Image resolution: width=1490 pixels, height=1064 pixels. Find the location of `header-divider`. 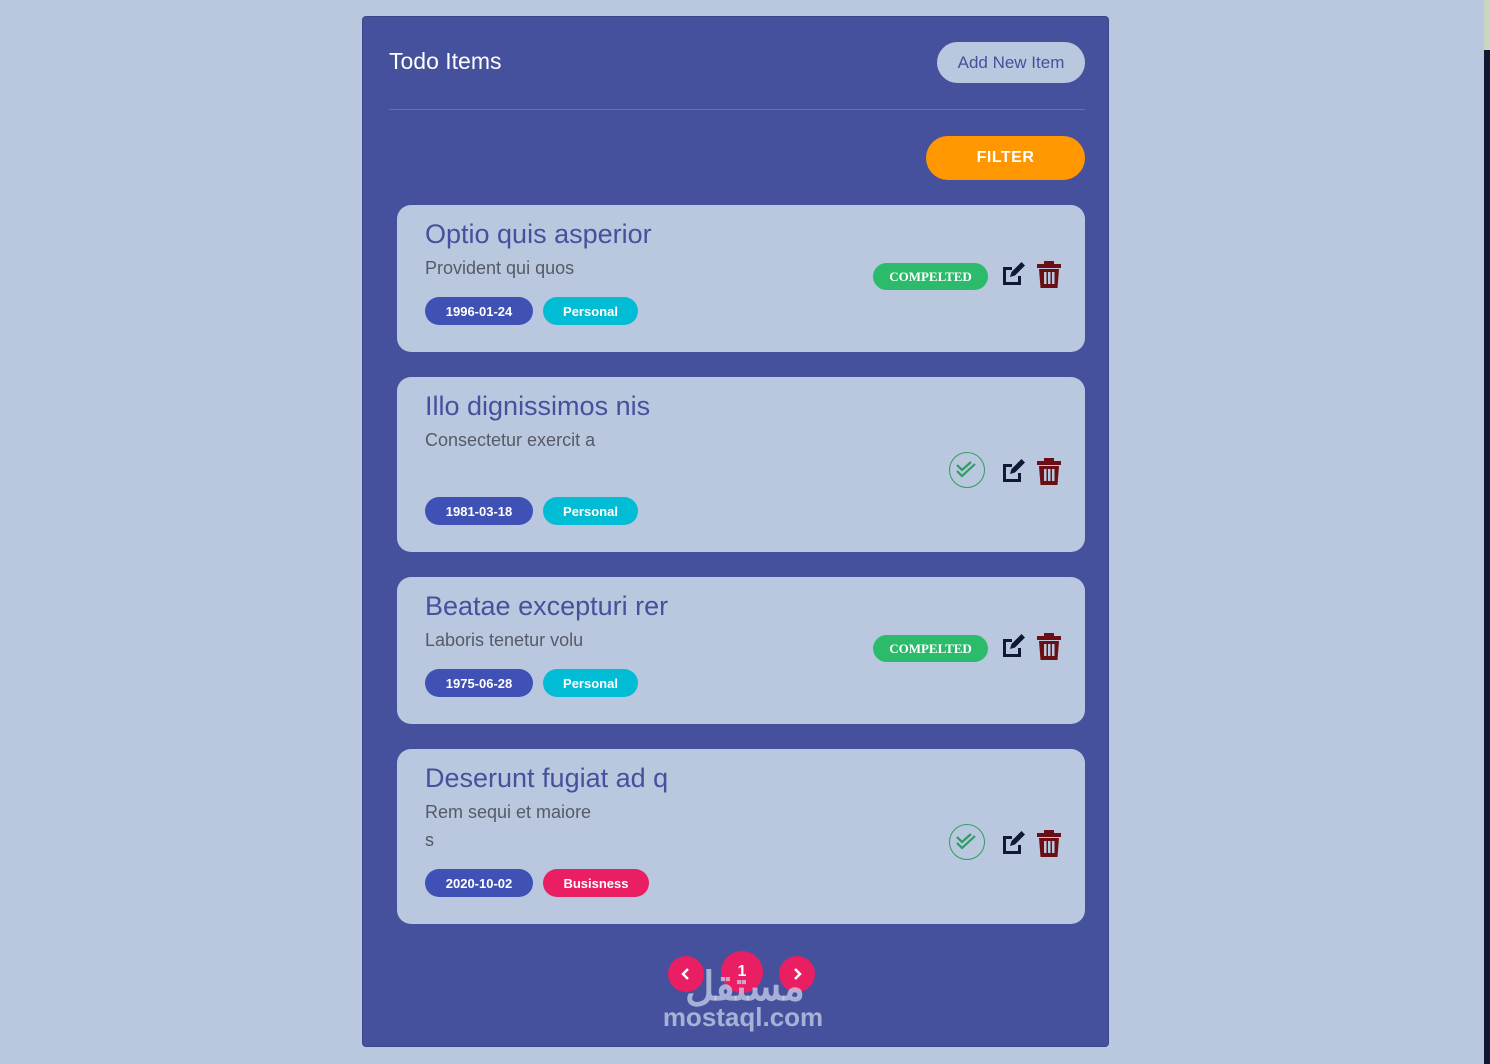

header-divider is located at coordinates (737, 109).